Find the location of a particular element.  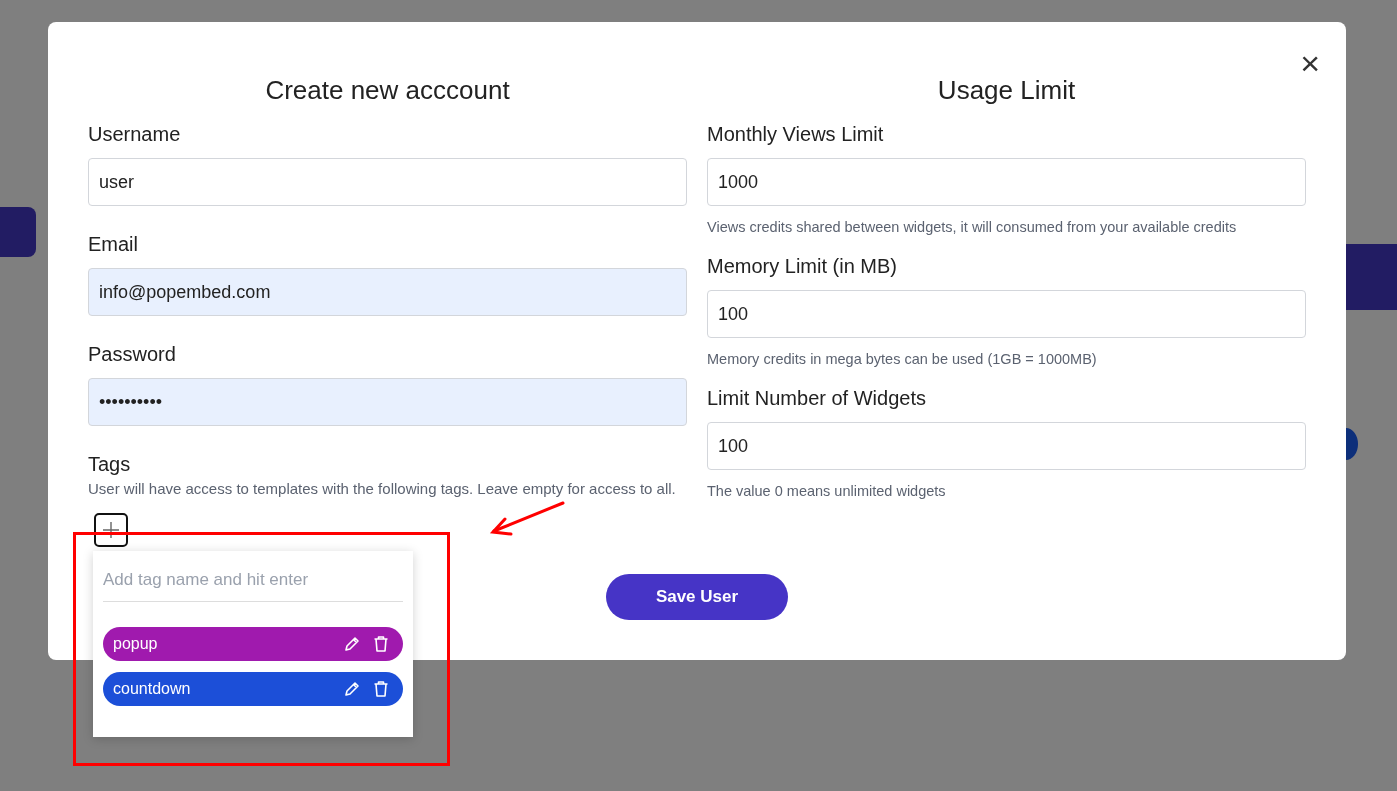

help-text: Views credits shared between widgets, it will consumed from your available credits is located at coordinates (972, 227).